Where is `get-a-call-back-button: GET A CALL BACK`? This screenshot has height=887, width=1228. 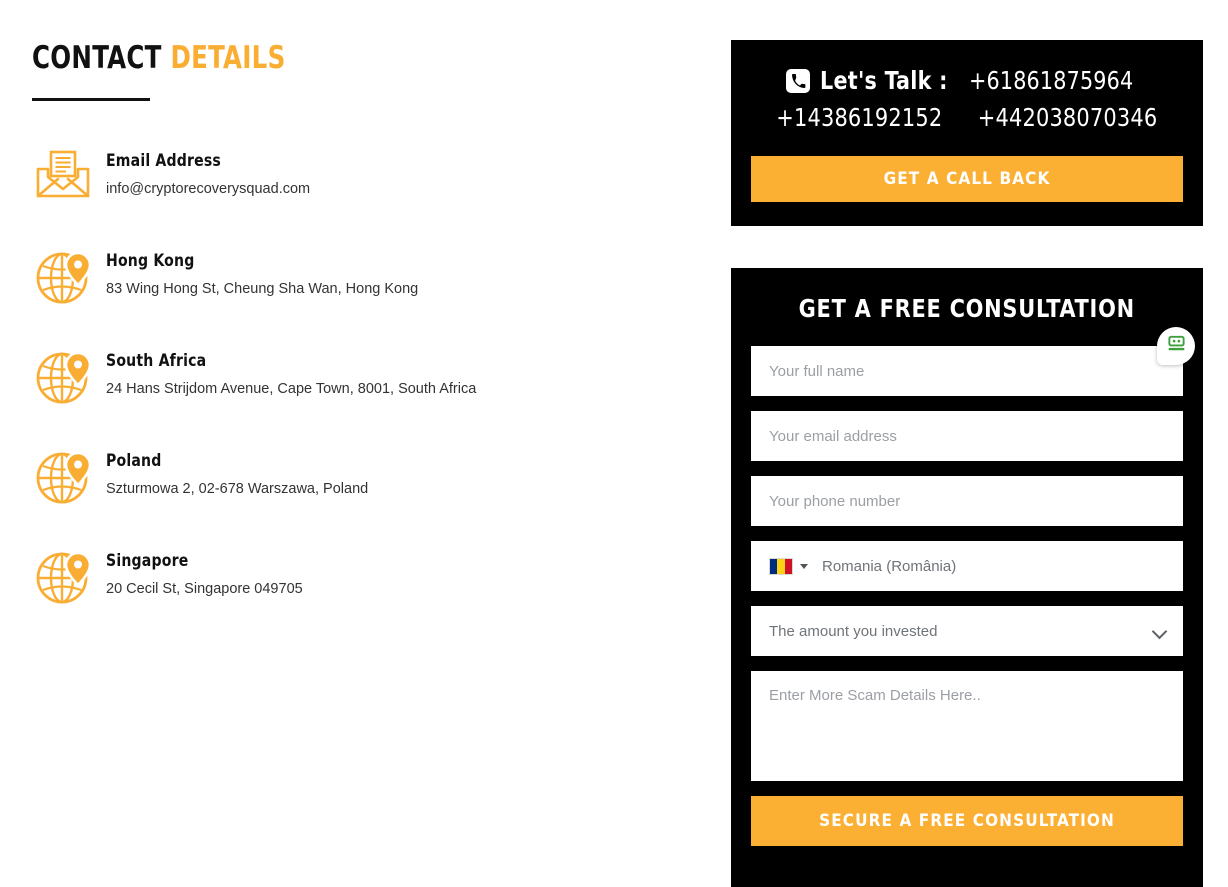
get-a-call-back-button: GET A CALL BACK is located at coordinates (967, 179).